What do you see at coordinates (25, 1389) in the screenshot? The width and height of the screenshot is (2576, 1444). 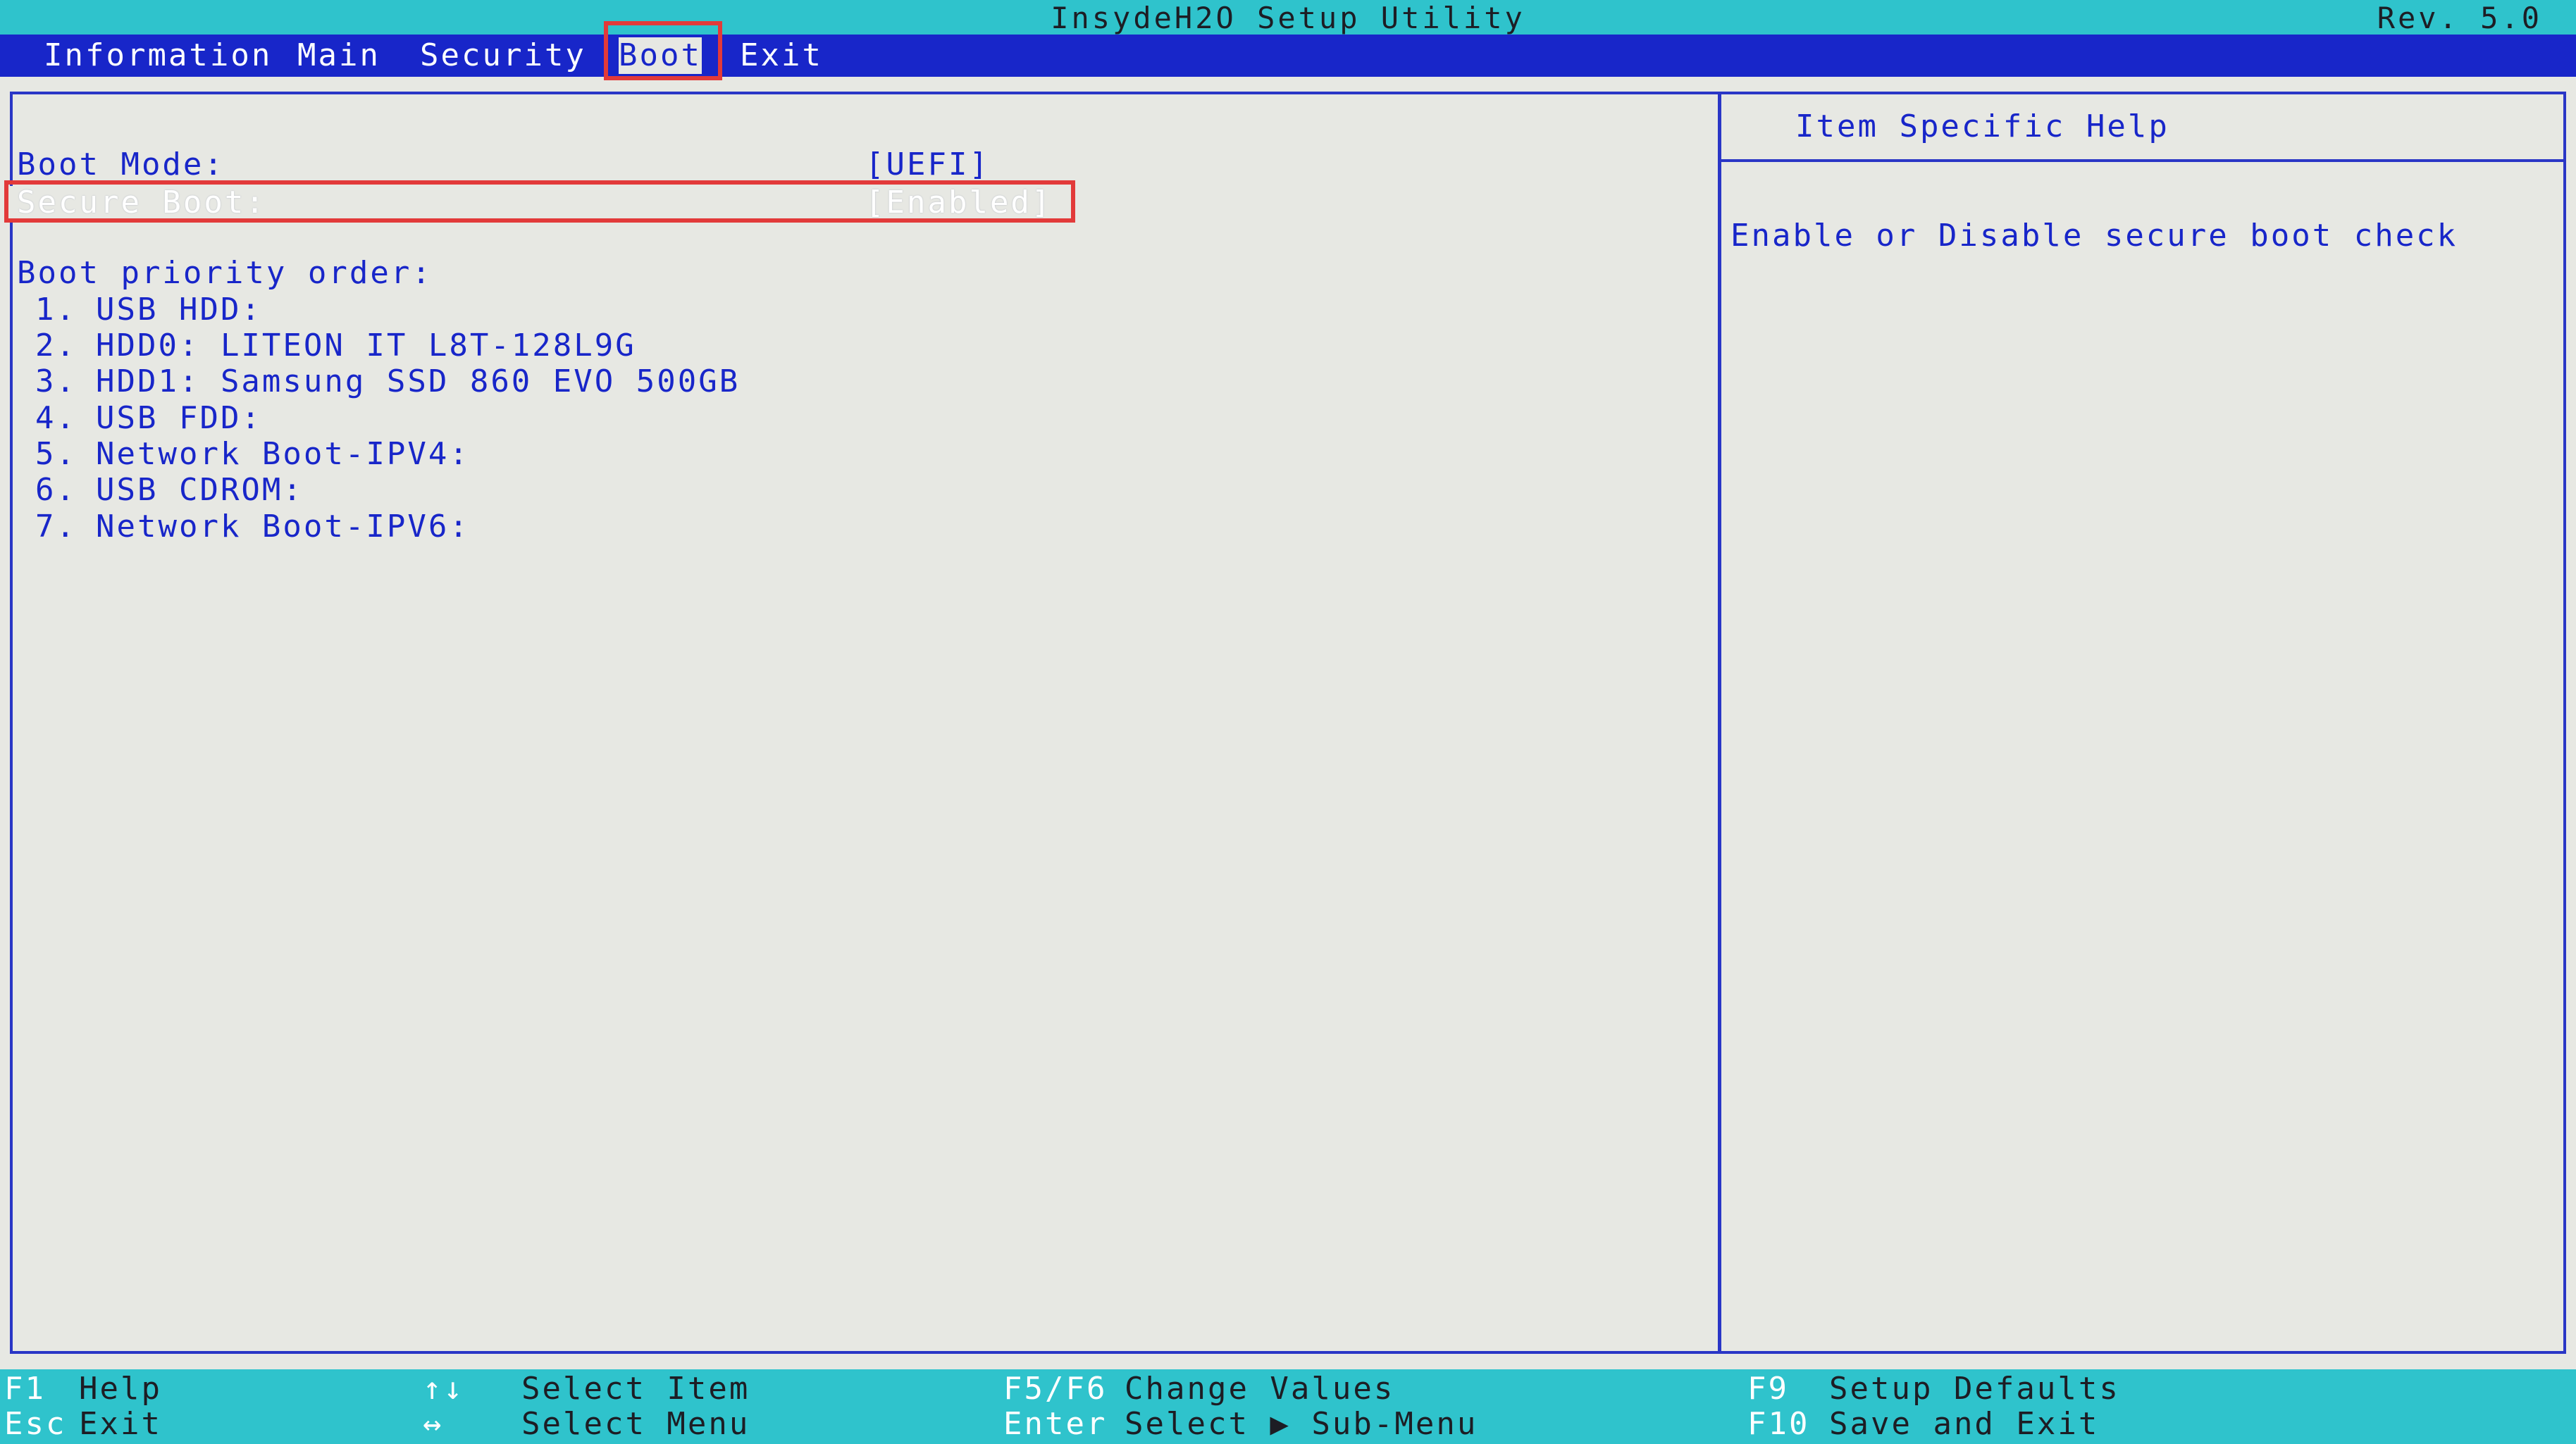 I see `f1-key: F1` at bounding box center [25, 1389].